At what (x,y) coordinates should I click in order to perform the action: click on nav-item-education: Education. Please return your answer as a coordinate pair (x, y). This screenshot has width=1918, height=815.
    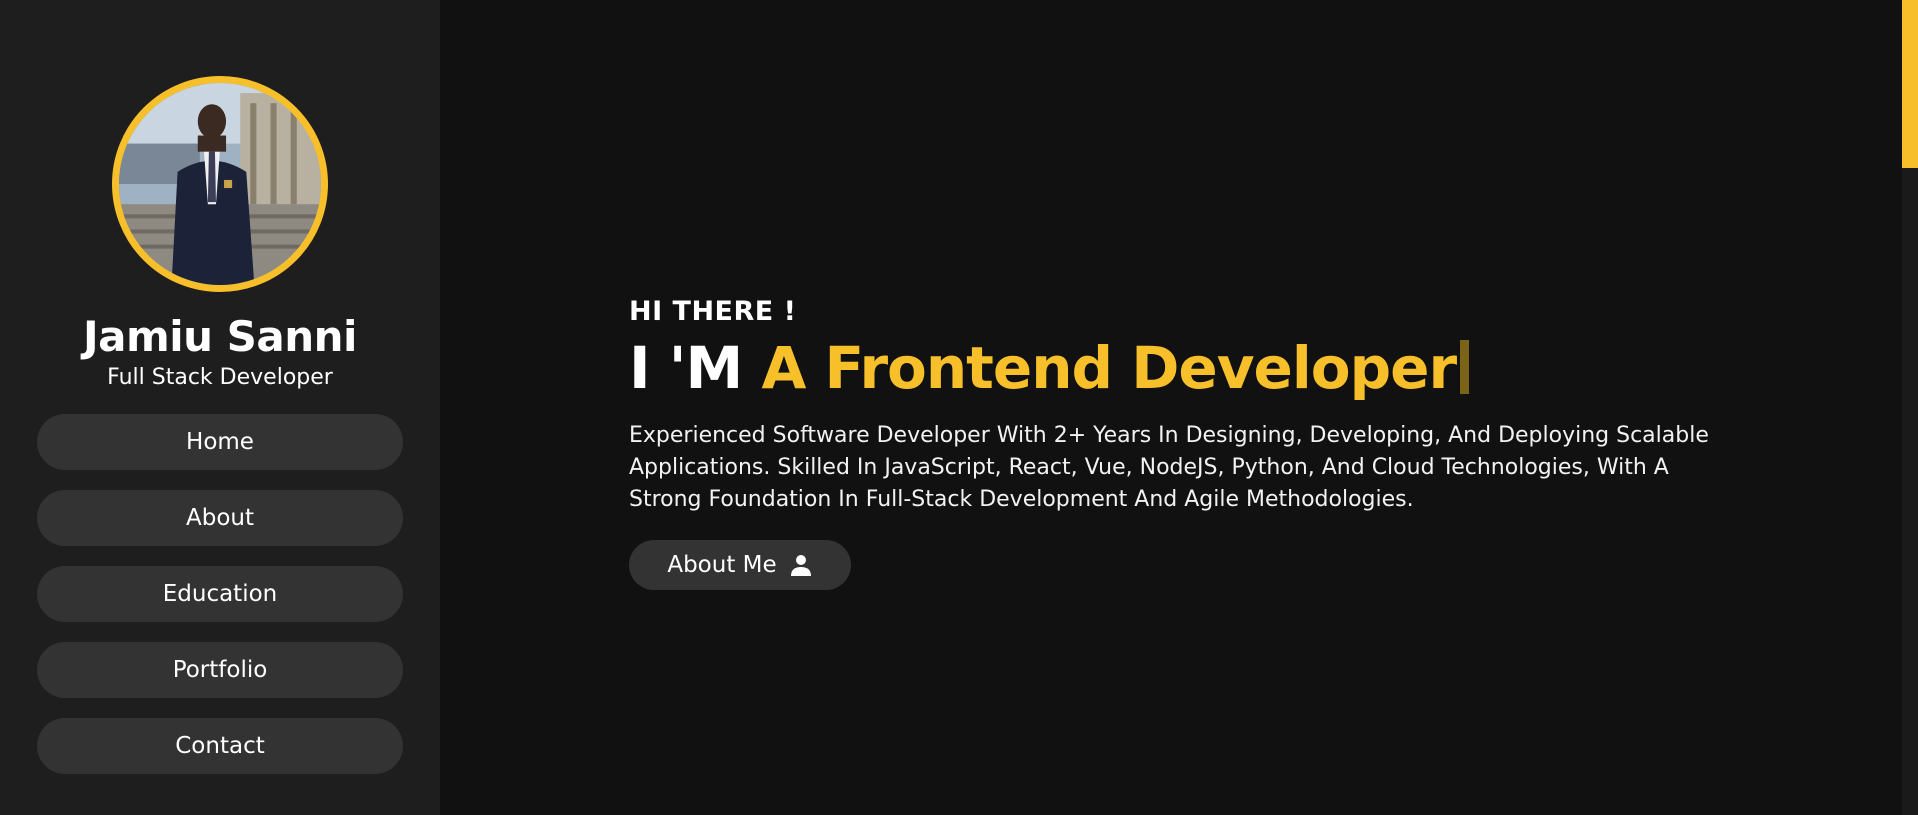
    Looking at the image, I should click on (220, 594).